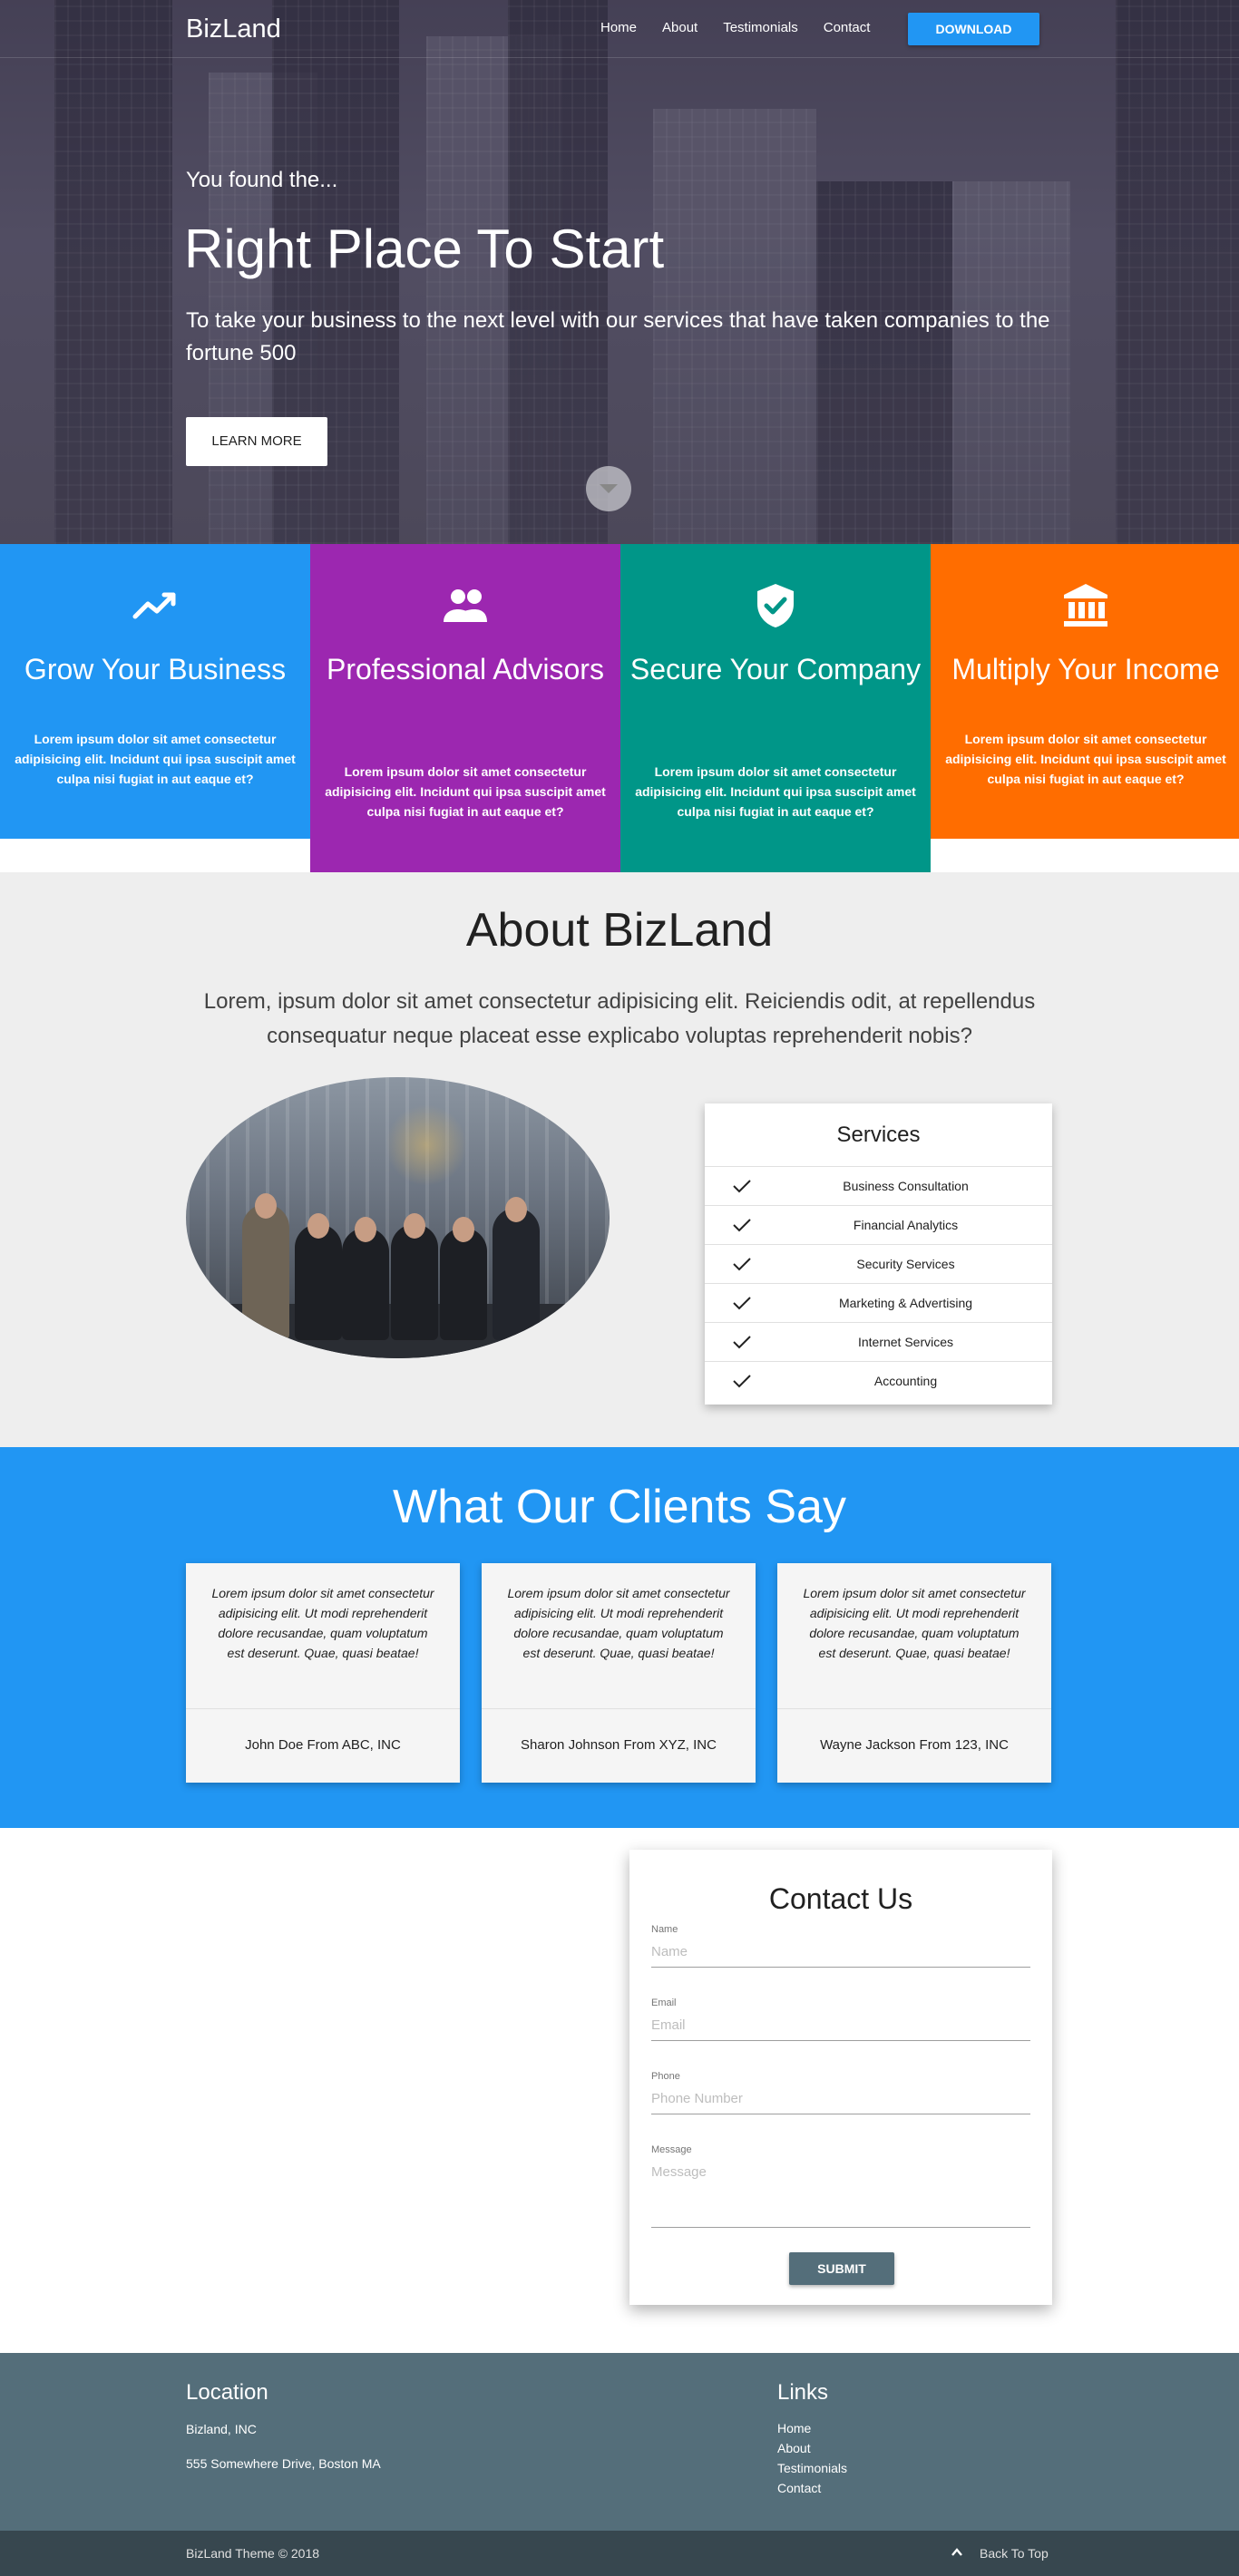 The width and height of the screenshot is (1239, 2576). What do you see at coordinates (227, 2392) in the screenshot?
I see `footer-location-title: Location` at bounding box center [227, 2392].